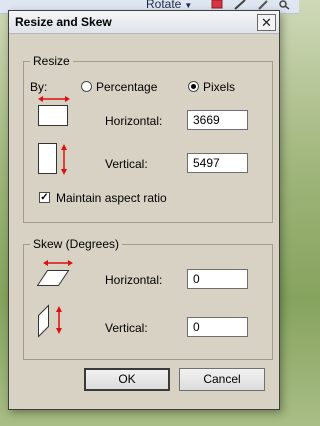  Describe the element at coordinates (86, 86) in the screenshot. I see `percentage-radio` at that location.